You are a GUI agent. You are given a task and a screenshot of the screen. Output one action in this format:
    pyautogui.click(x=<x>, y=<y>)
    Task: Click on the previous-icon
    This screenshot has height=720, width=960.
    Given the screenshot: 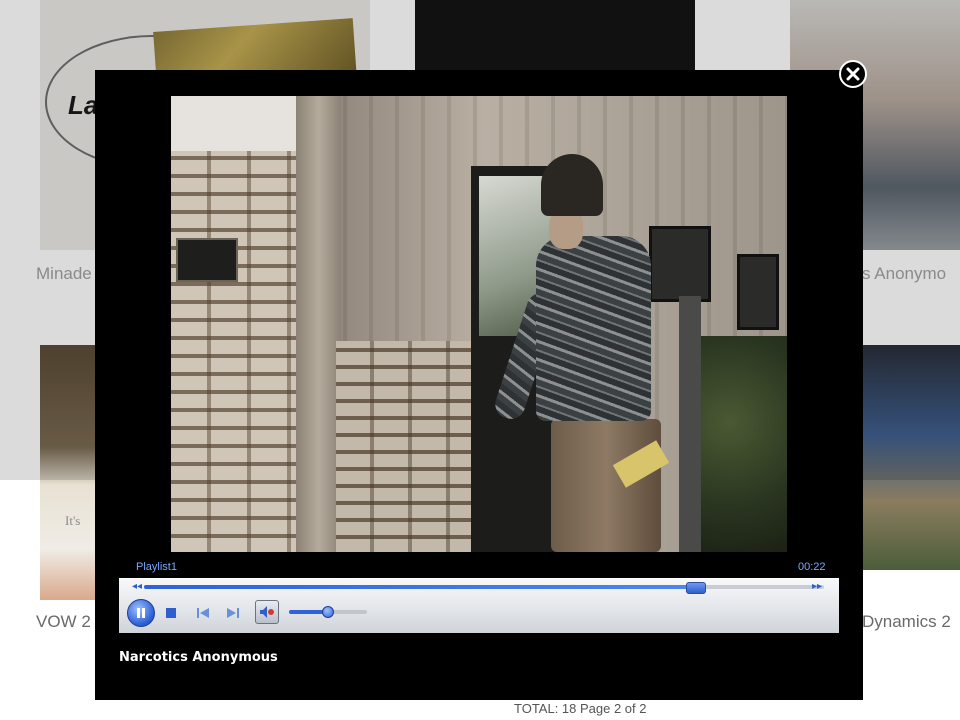 What is the action you would take?
    pyautogui.click(x=203, y=613)
    